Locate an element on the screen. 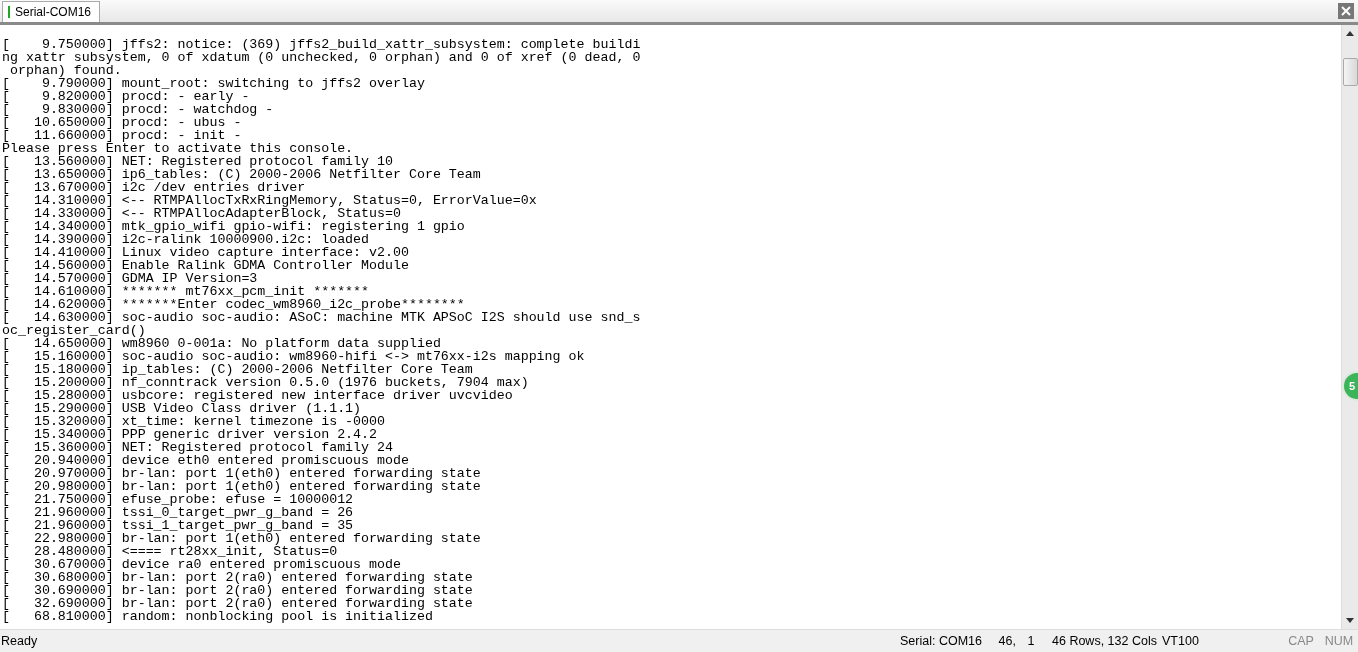  cursor-row-text: 46, is located at coordinates (1006, 641).